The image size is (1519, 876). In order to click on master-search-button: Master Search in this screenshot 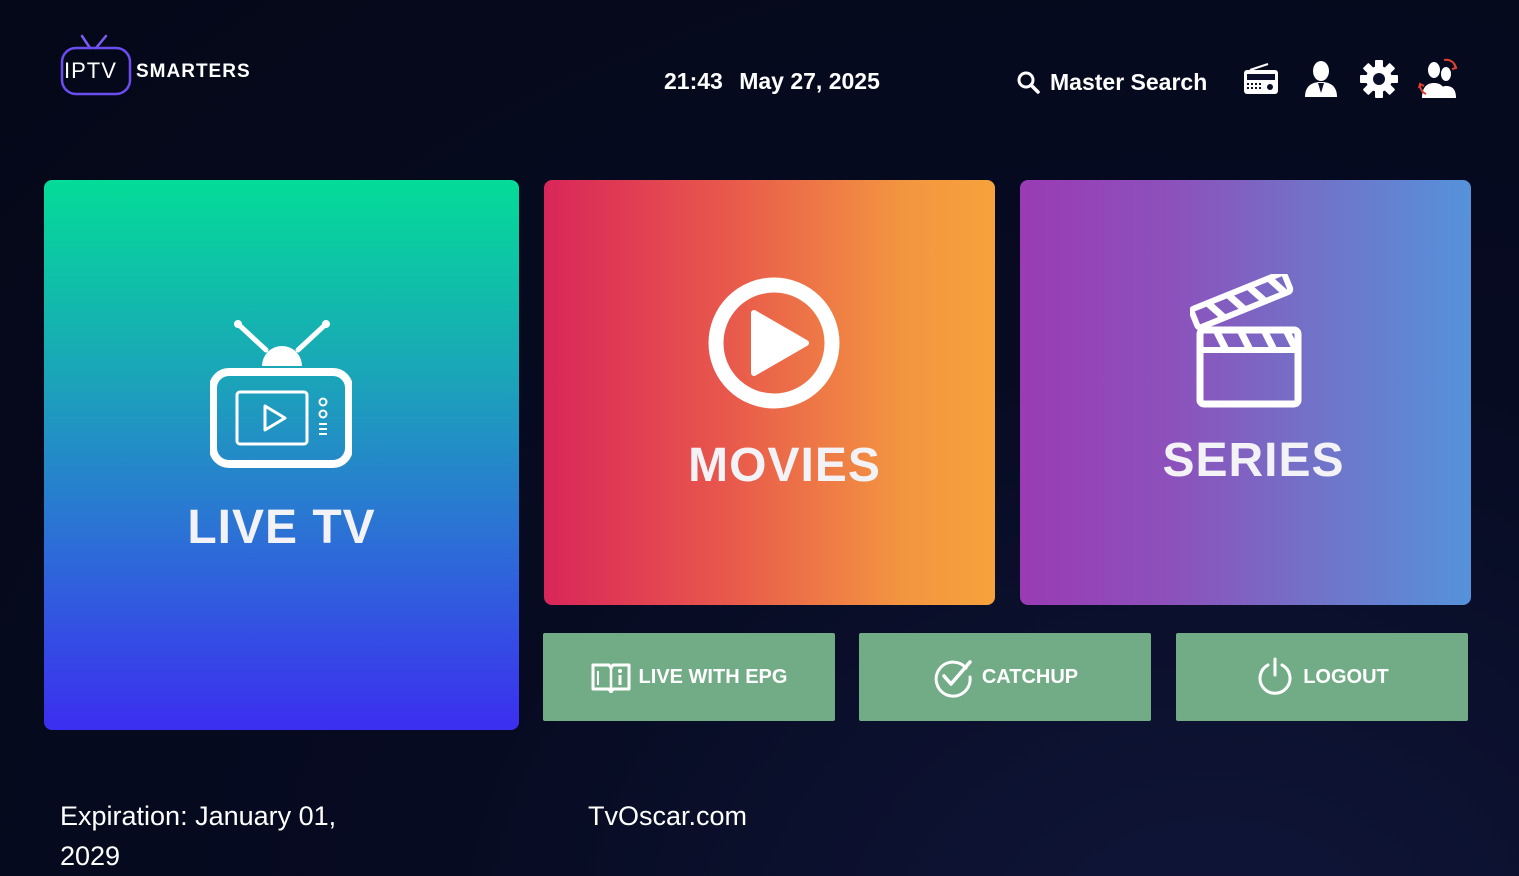, I will do `click(1111, 82)`.